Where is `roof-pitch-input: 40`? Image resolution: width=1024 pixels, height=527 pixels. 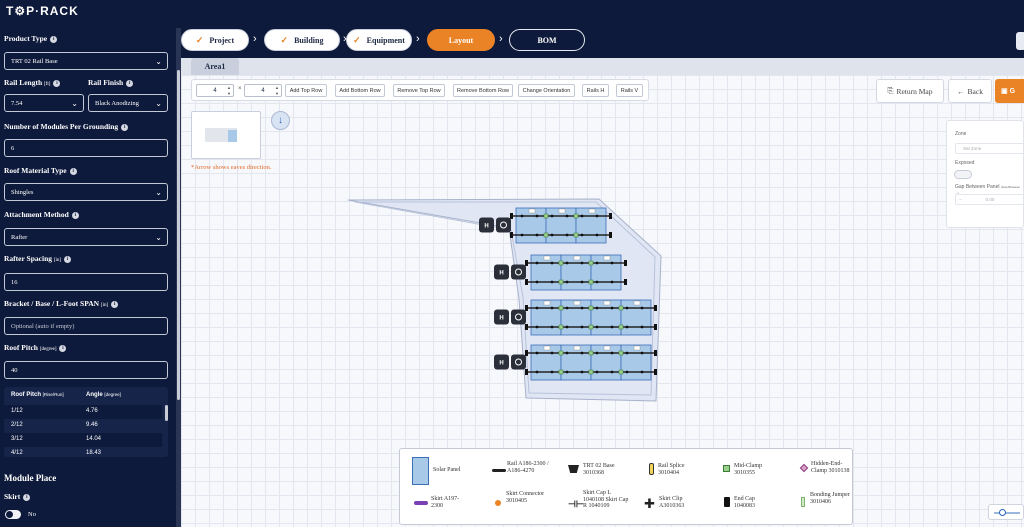
roof-pitch-input: 40 is located at coordinates (86, 370).